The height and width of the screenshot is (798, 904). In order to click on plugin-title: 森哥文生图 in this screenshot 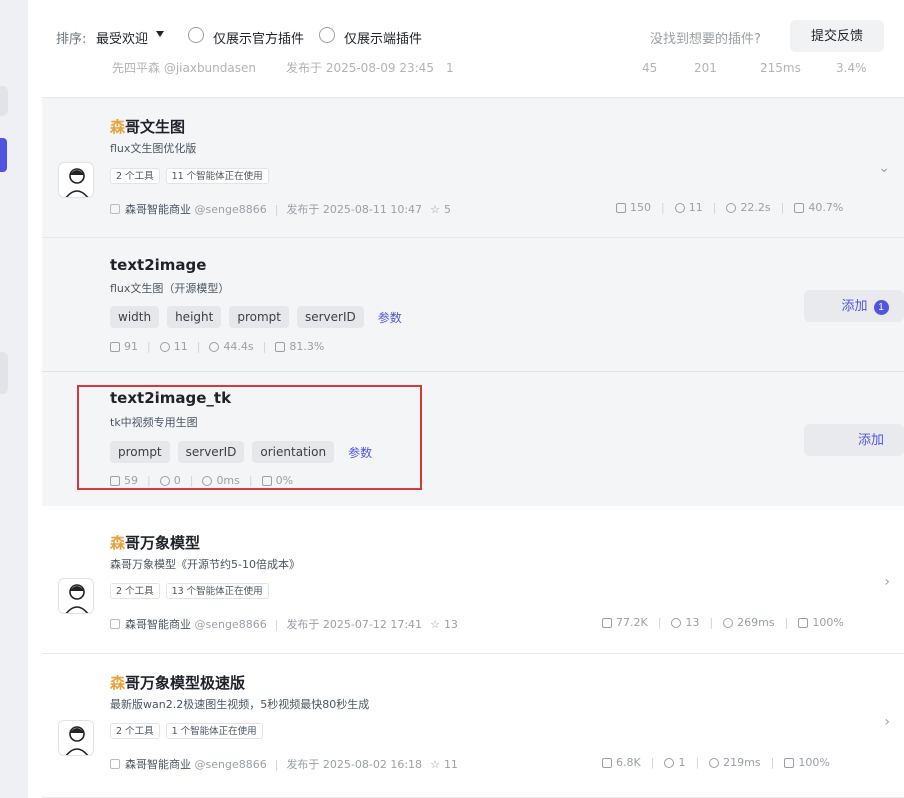, I will do `click(147, 126)`.